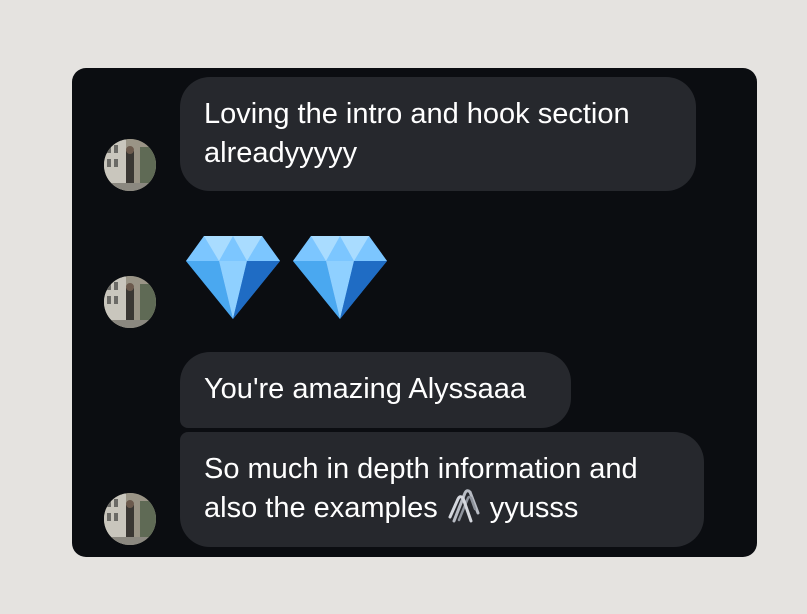 The width and height of the screenshot is (807, 614). What do you see at coordinates (365, 389) in the screenshot?
I see `message-text: You're amazing Alyssaaa` at bounding box center [365, 389].